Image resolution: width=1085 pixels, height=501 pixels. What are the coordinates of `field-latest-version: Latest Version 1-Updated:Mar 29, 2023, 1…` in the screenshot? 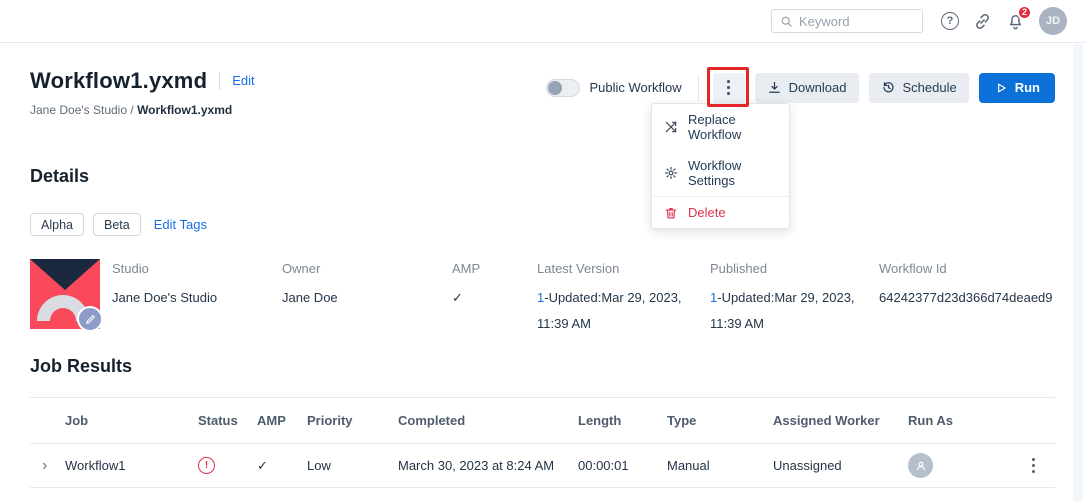 It's located at (609, 296).